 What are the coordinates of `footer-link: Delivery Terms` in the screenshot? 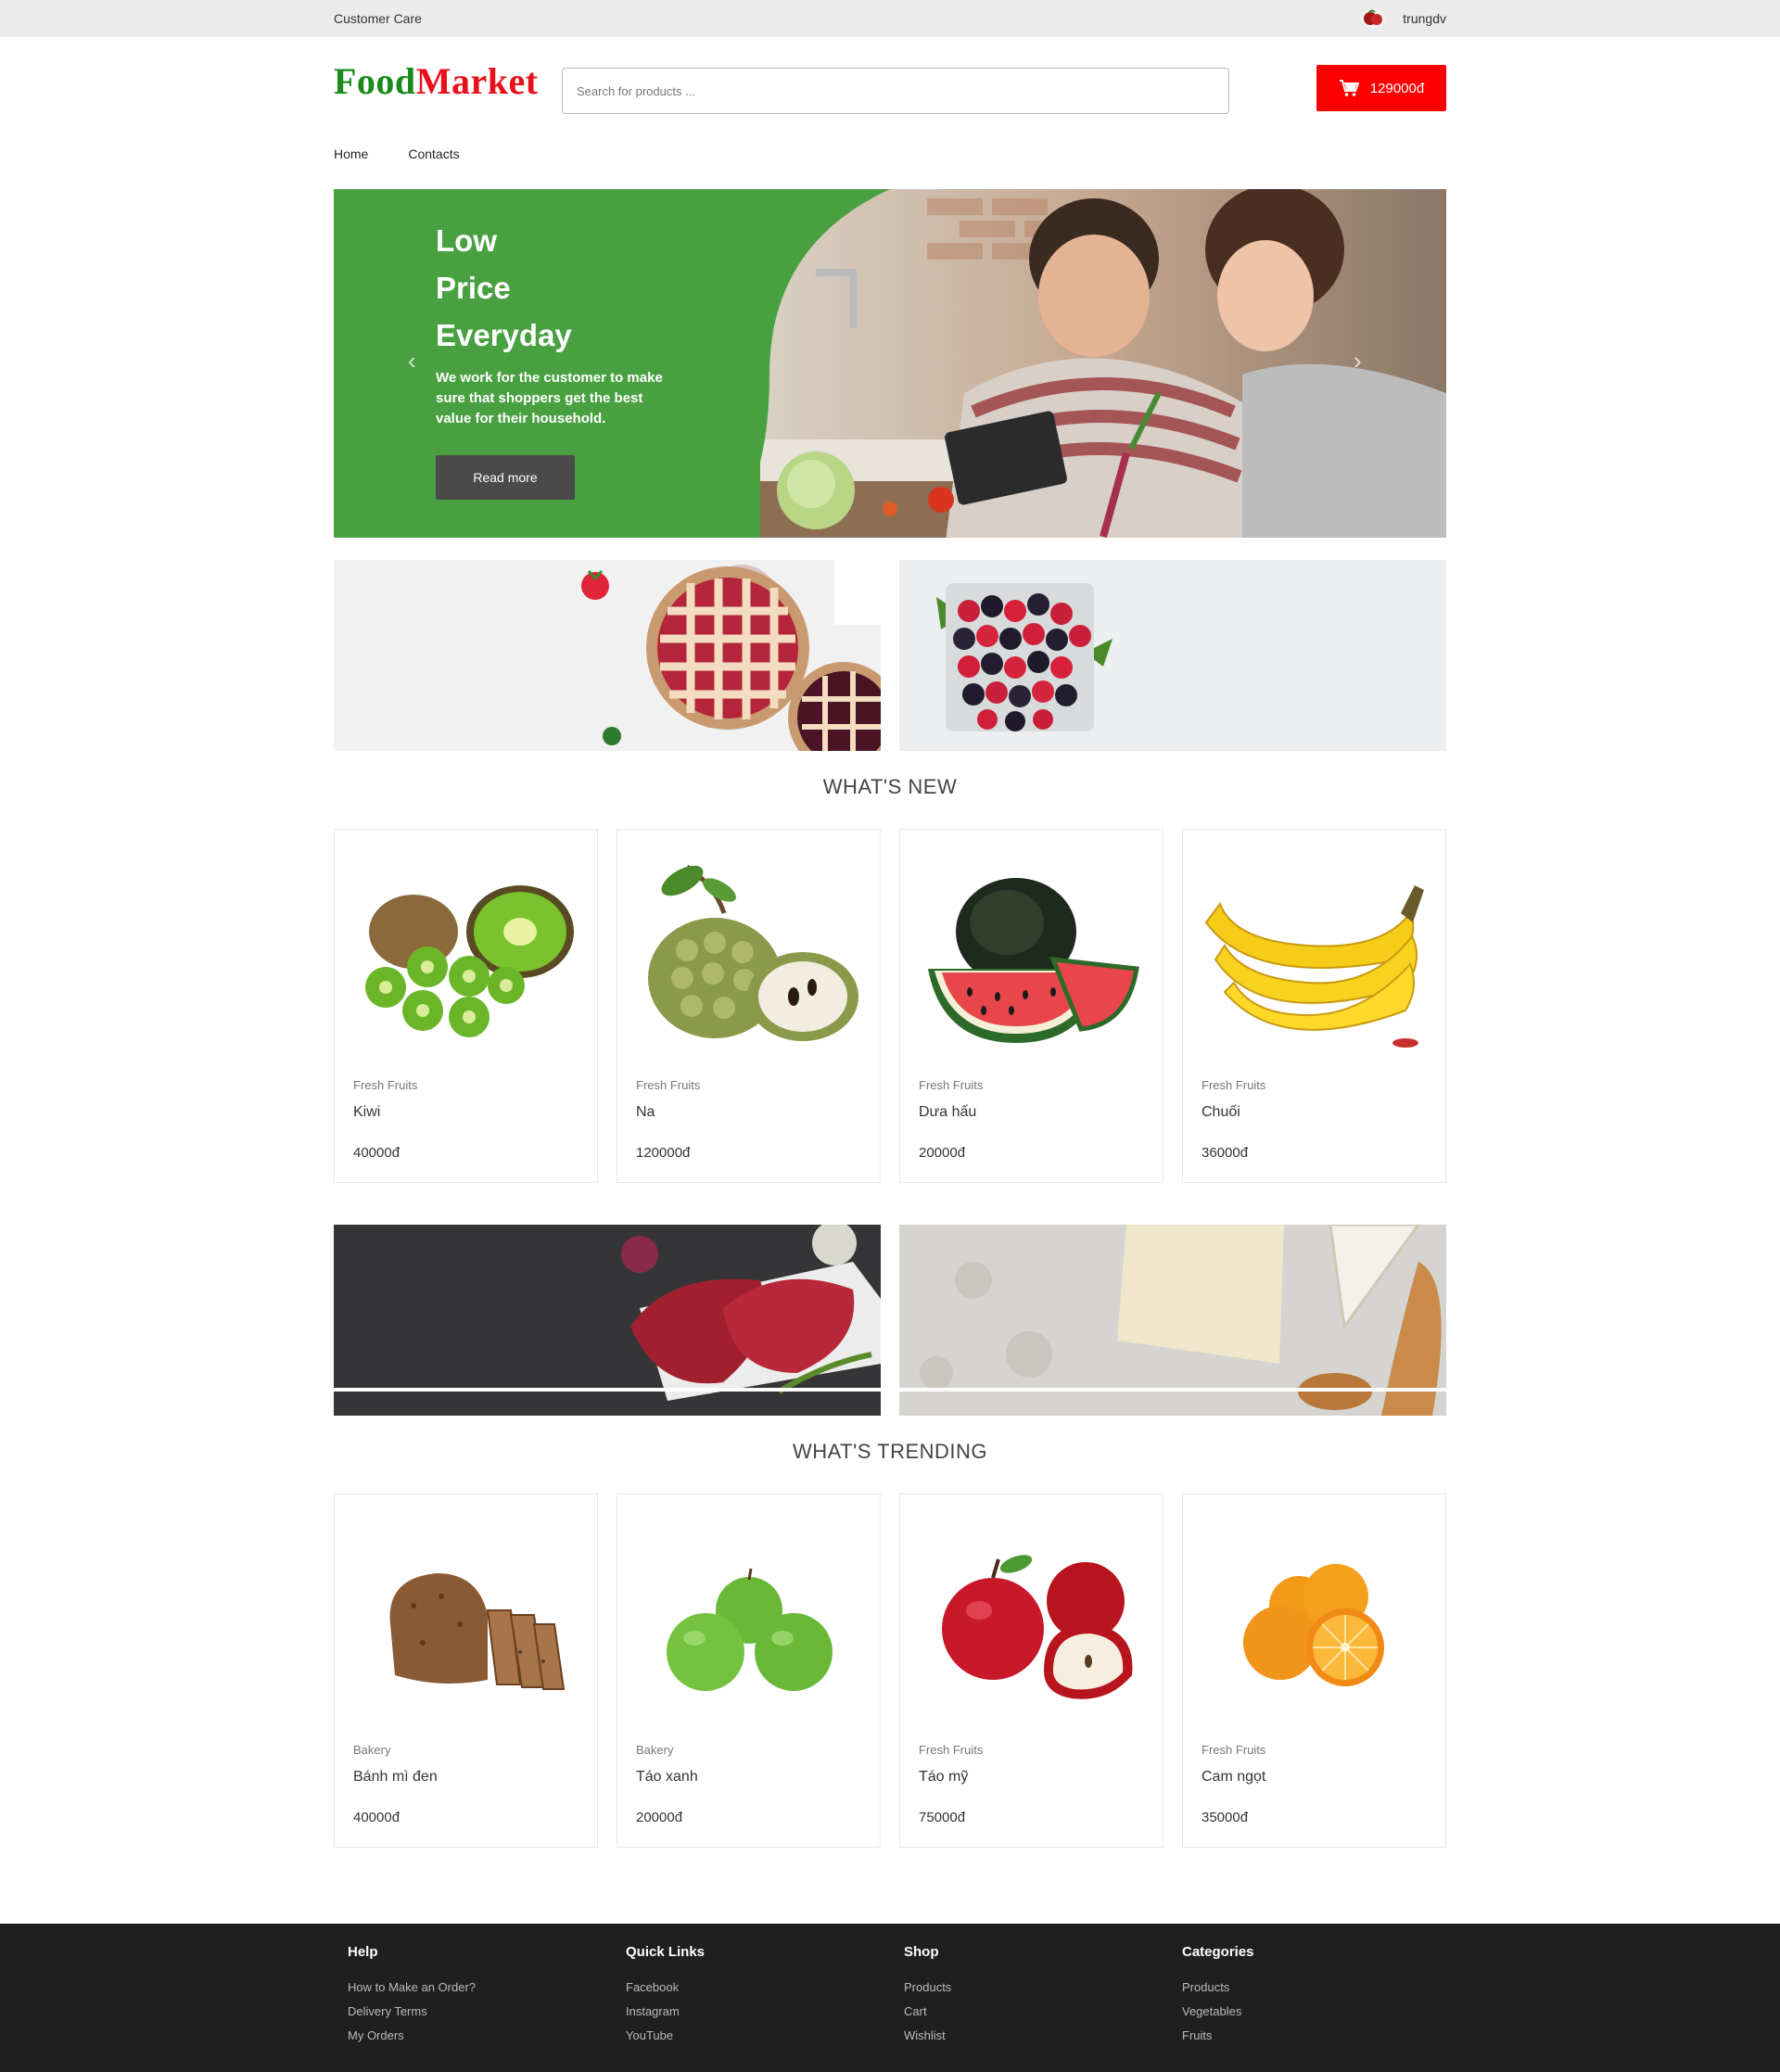 It's located at (412, 2011).